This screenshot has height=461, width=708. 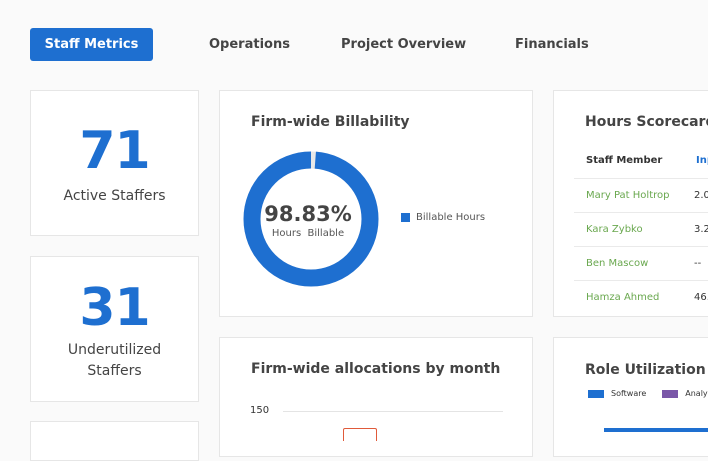 I want to click on scorecard-header: Staff Member Inp, so click(x=641, y=163).